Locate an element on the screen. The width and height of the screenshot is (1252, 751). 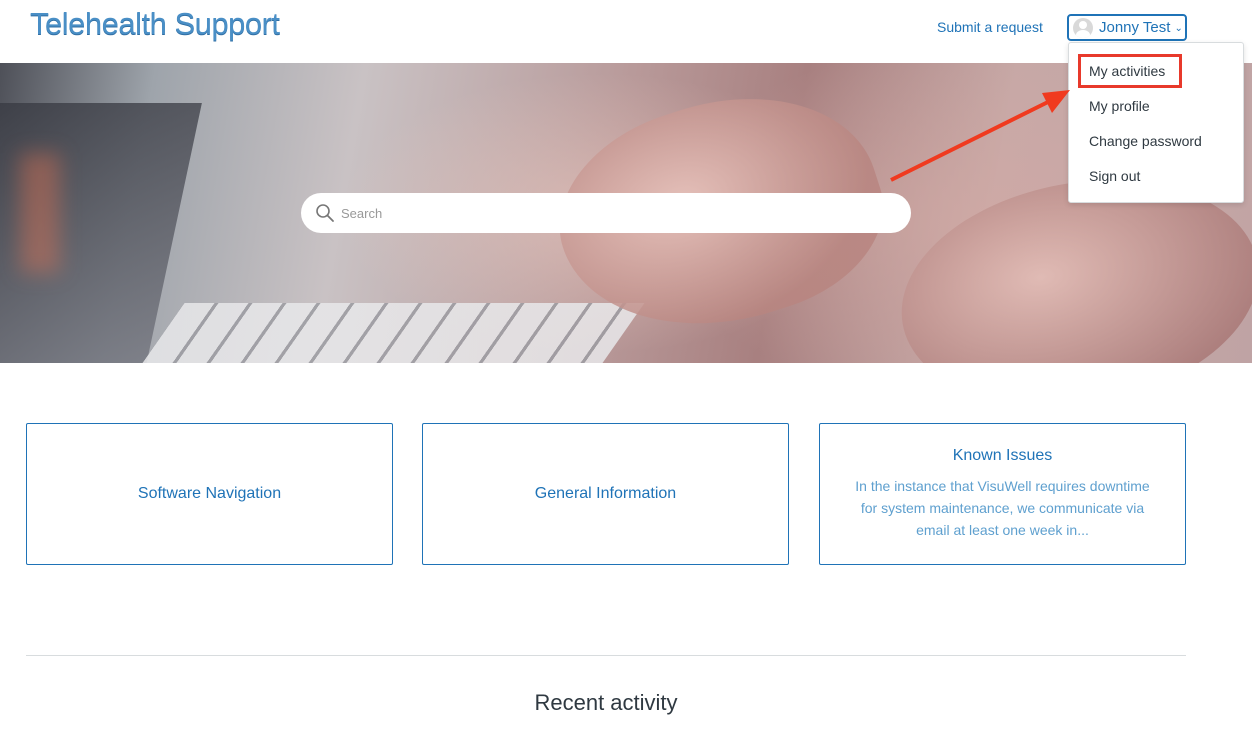
menu-item-change-password: Change password is located at coordinates (1145, 141).